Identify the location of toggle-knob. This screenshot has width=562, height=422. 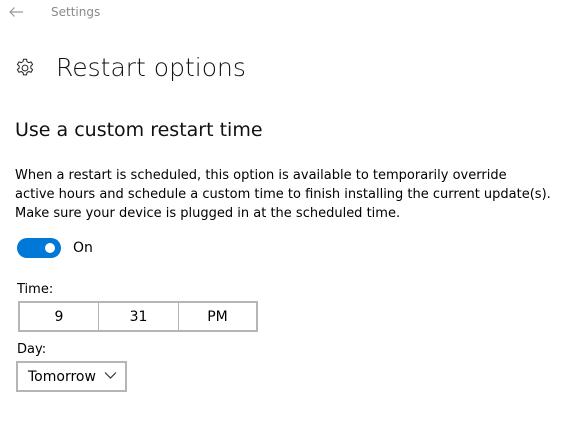
(50, 248).